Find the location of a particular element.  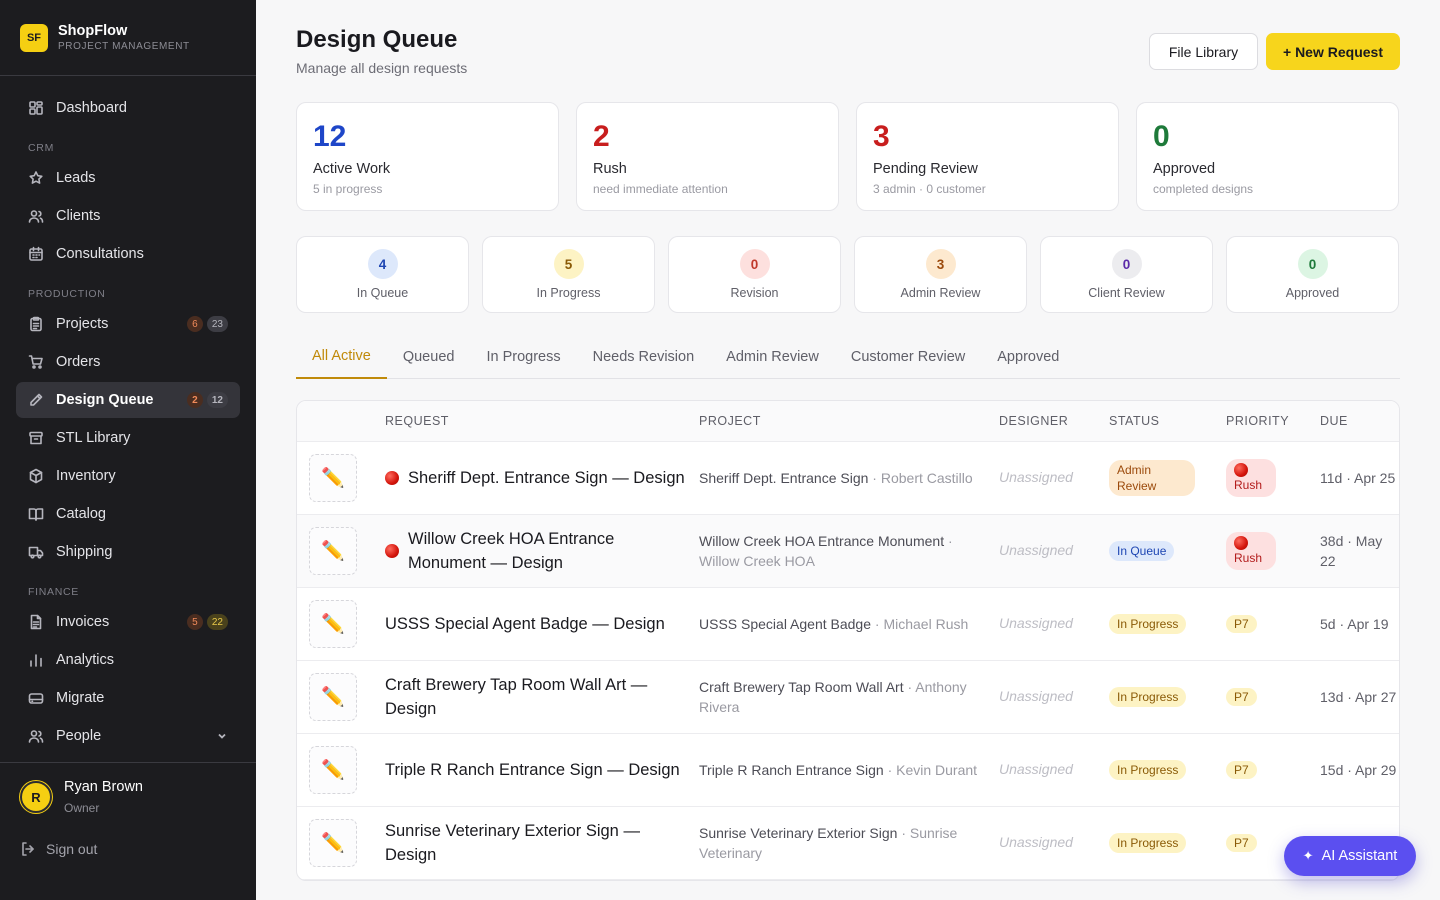

stat-card: 3 Pending Review 3 admin · 0 customer is located at coordinates (987, 156).